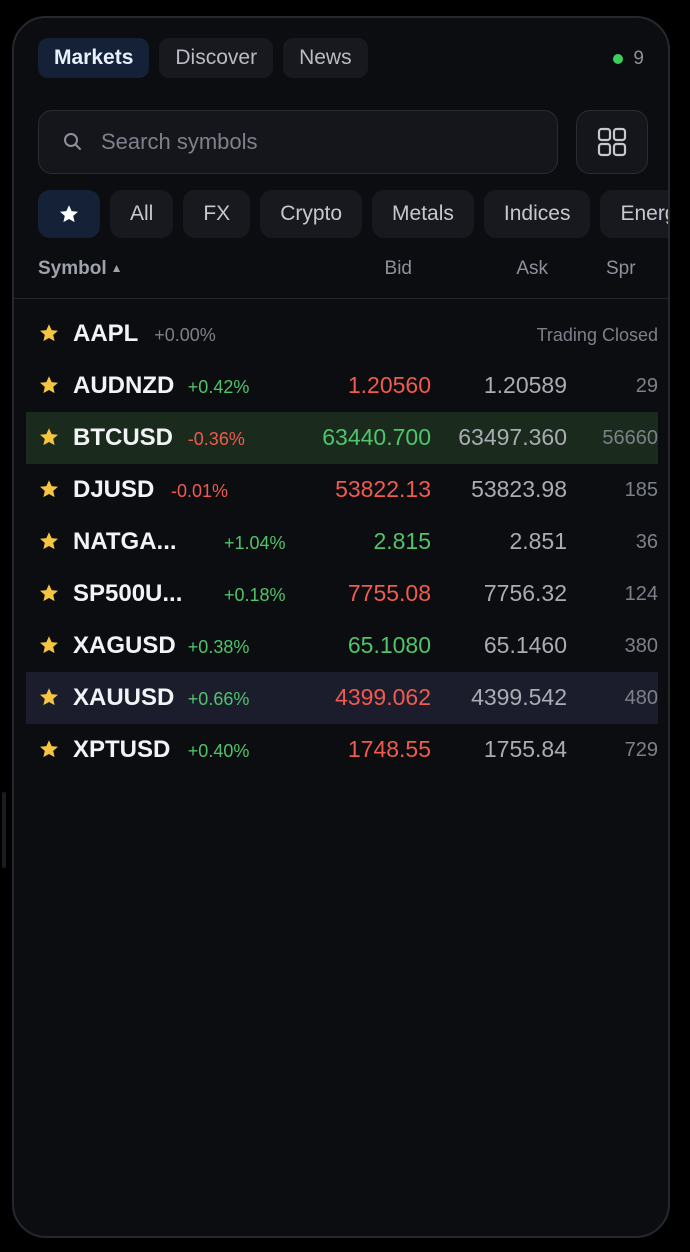  I want to click on filter-chips: All FX Crypto Metals Indices Energy, so click(353, 214).